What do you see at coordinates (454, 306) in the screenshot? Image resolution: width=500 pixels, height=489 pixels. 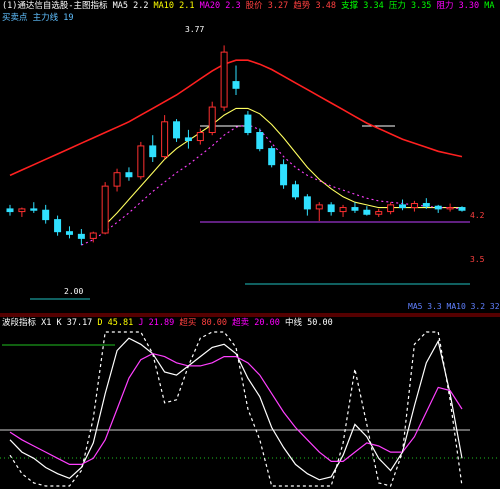 I see `bottom-right-readout: MA5 3.3 MA10 3.2 32 81` at bounding box center [454, 306].